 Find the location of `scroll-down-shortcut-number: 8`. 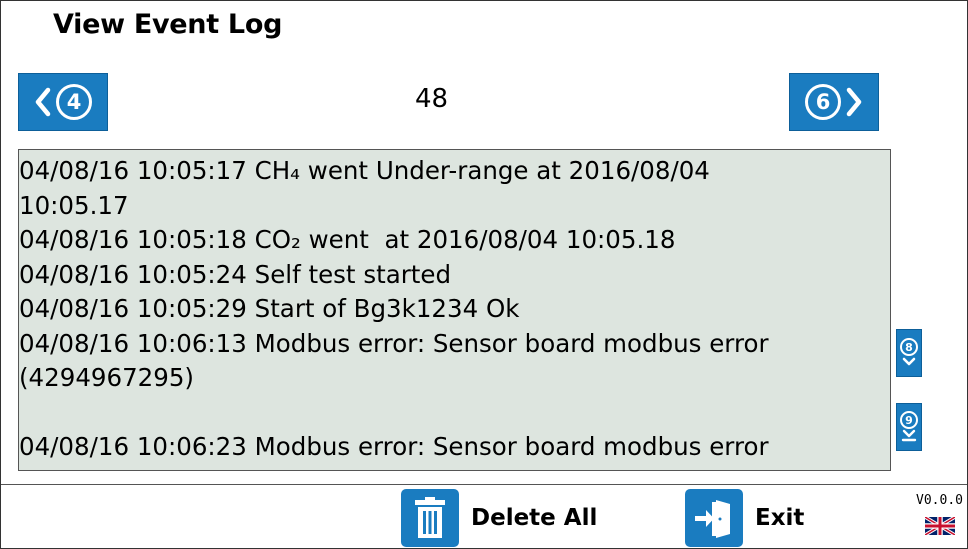

scroll-down-shortcut-number: 8 is located at coordinates (909, 347).